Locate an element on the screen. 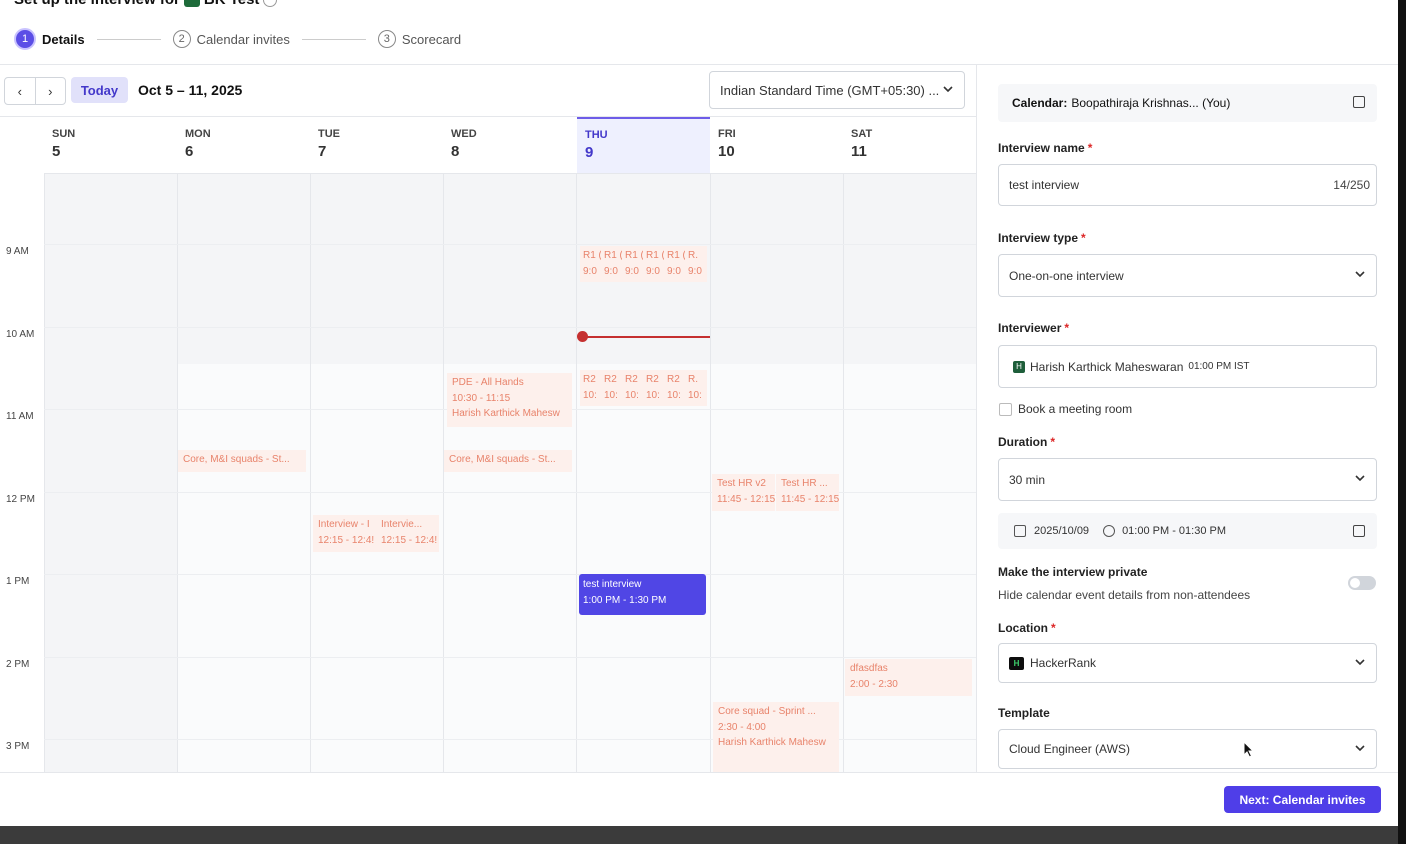 This screenshot has width=1406, height=844. event-time: 11:45 - 12:15 is located at coordinates (810, 499).